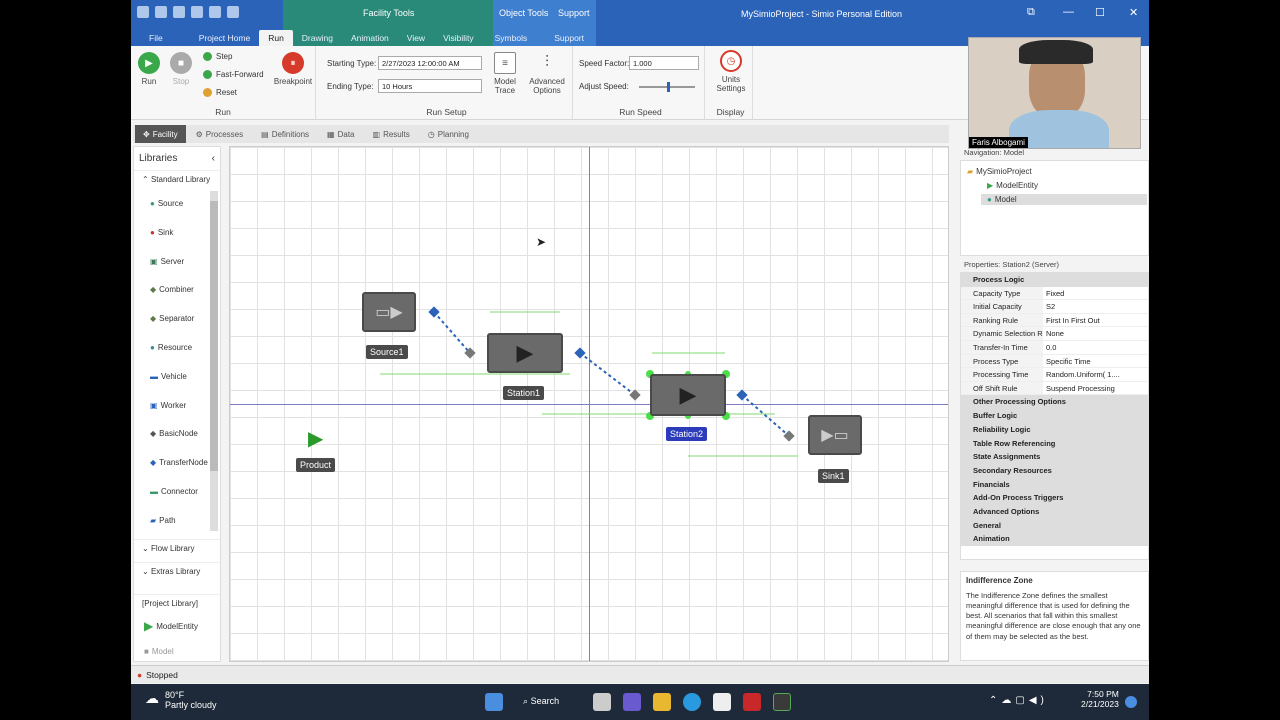  What do you see at coordinates (233, 74) in the screenshot?
I see `fast-forward-button: Fast-Forward` at bounding box center [233, 74].